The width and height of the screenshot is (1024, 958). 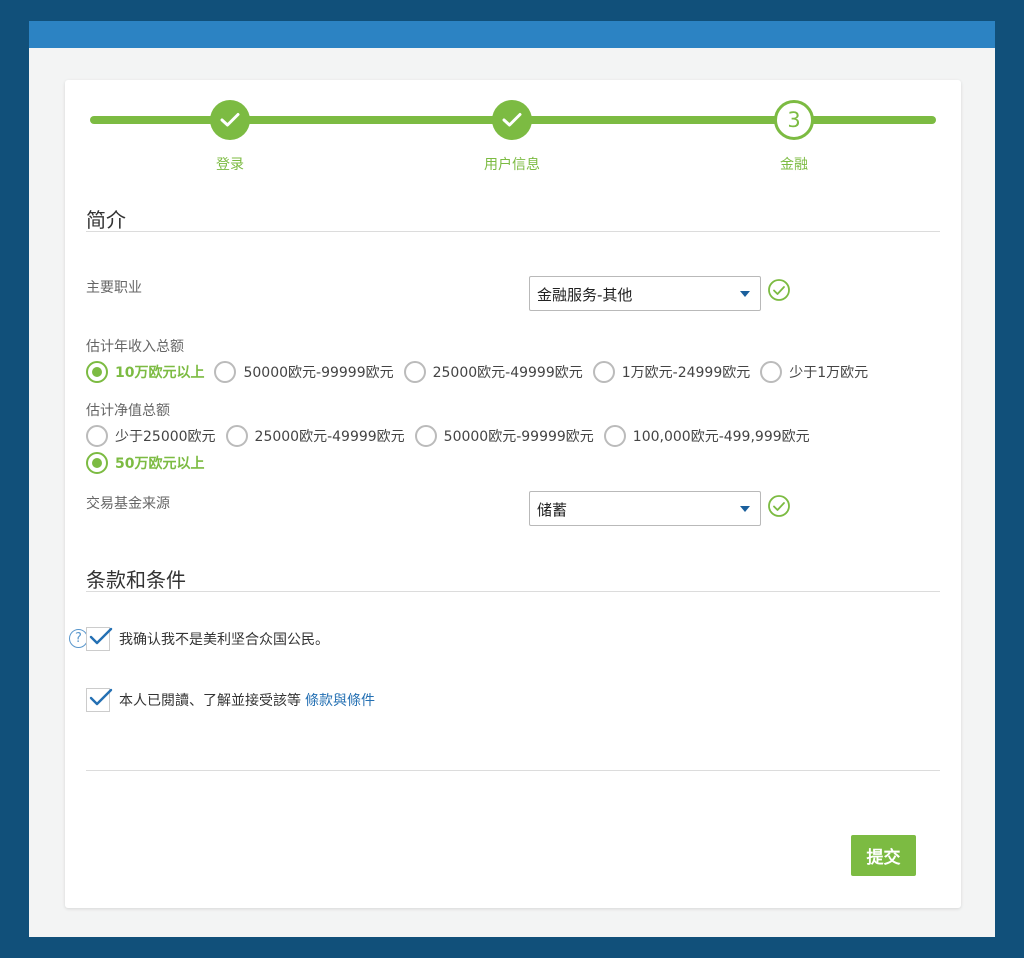 What do you see at coordinates (706, 436) in the screenshot?
I see `net-worth-option-4: 100,000欧元-499,999欧元` at bounding box center [706, 436].